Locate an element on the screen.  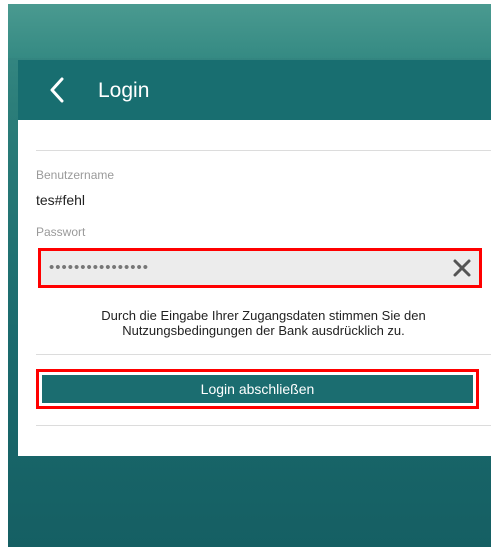
app-bar: Login is located at coordinates (254, 90).